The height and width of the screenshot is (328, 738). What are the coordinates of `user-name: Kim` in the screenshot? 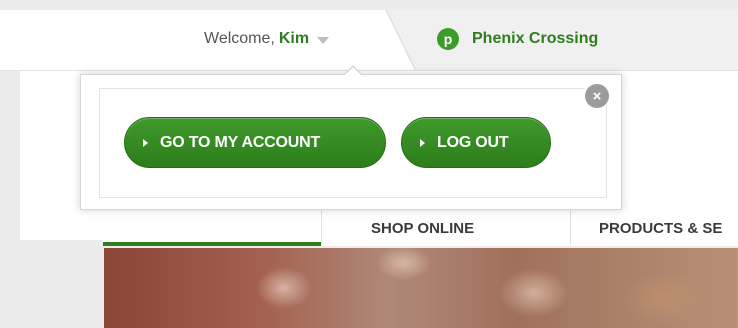 It's located at (294, 38).